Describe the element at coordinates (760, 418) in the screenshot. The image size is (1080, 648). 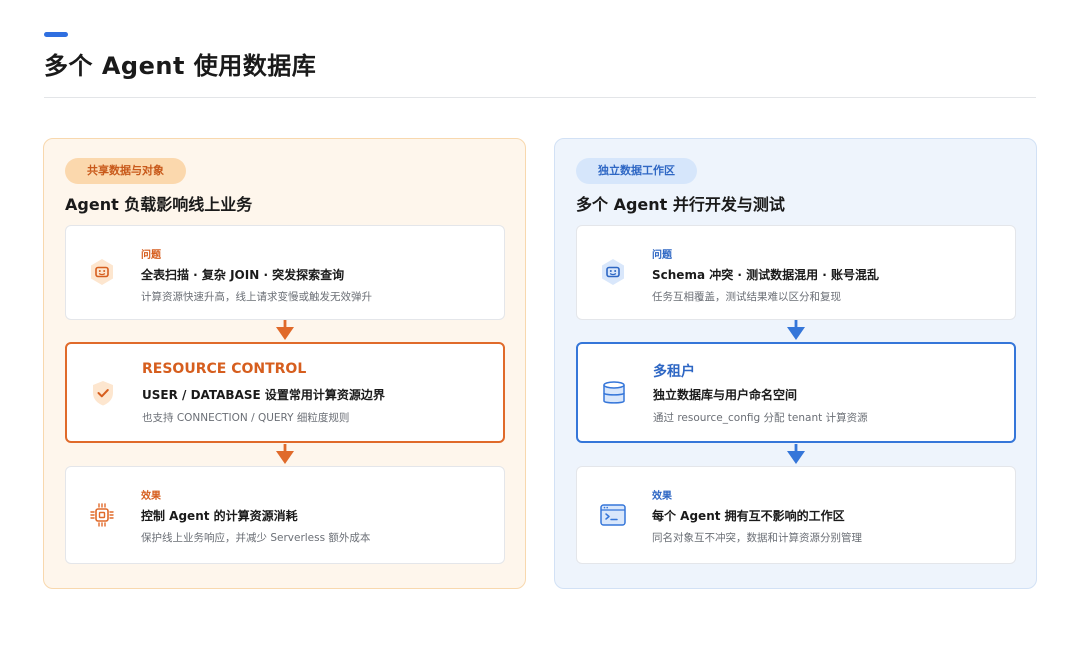
I see `card-sub-text: 通过 resource_config 分配 tenant 计算资源` at that location.